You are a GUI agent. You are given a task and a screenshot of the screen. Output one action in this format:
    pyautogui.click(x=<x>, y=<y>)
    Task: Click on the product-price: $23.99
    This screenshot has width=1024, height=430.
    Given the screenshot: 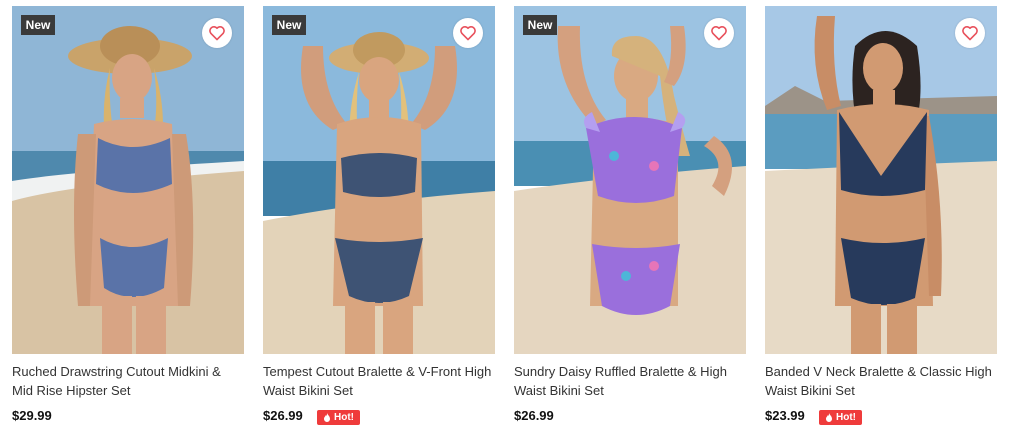 What is the action you would take?
    pyautogui.click(x=785, y=415)
    